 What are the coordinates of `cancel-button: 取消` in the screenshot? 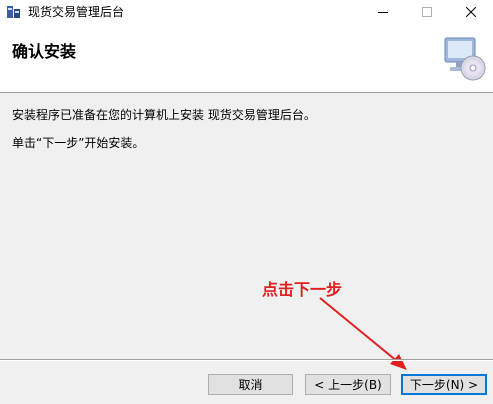 It's located at (250, 384).